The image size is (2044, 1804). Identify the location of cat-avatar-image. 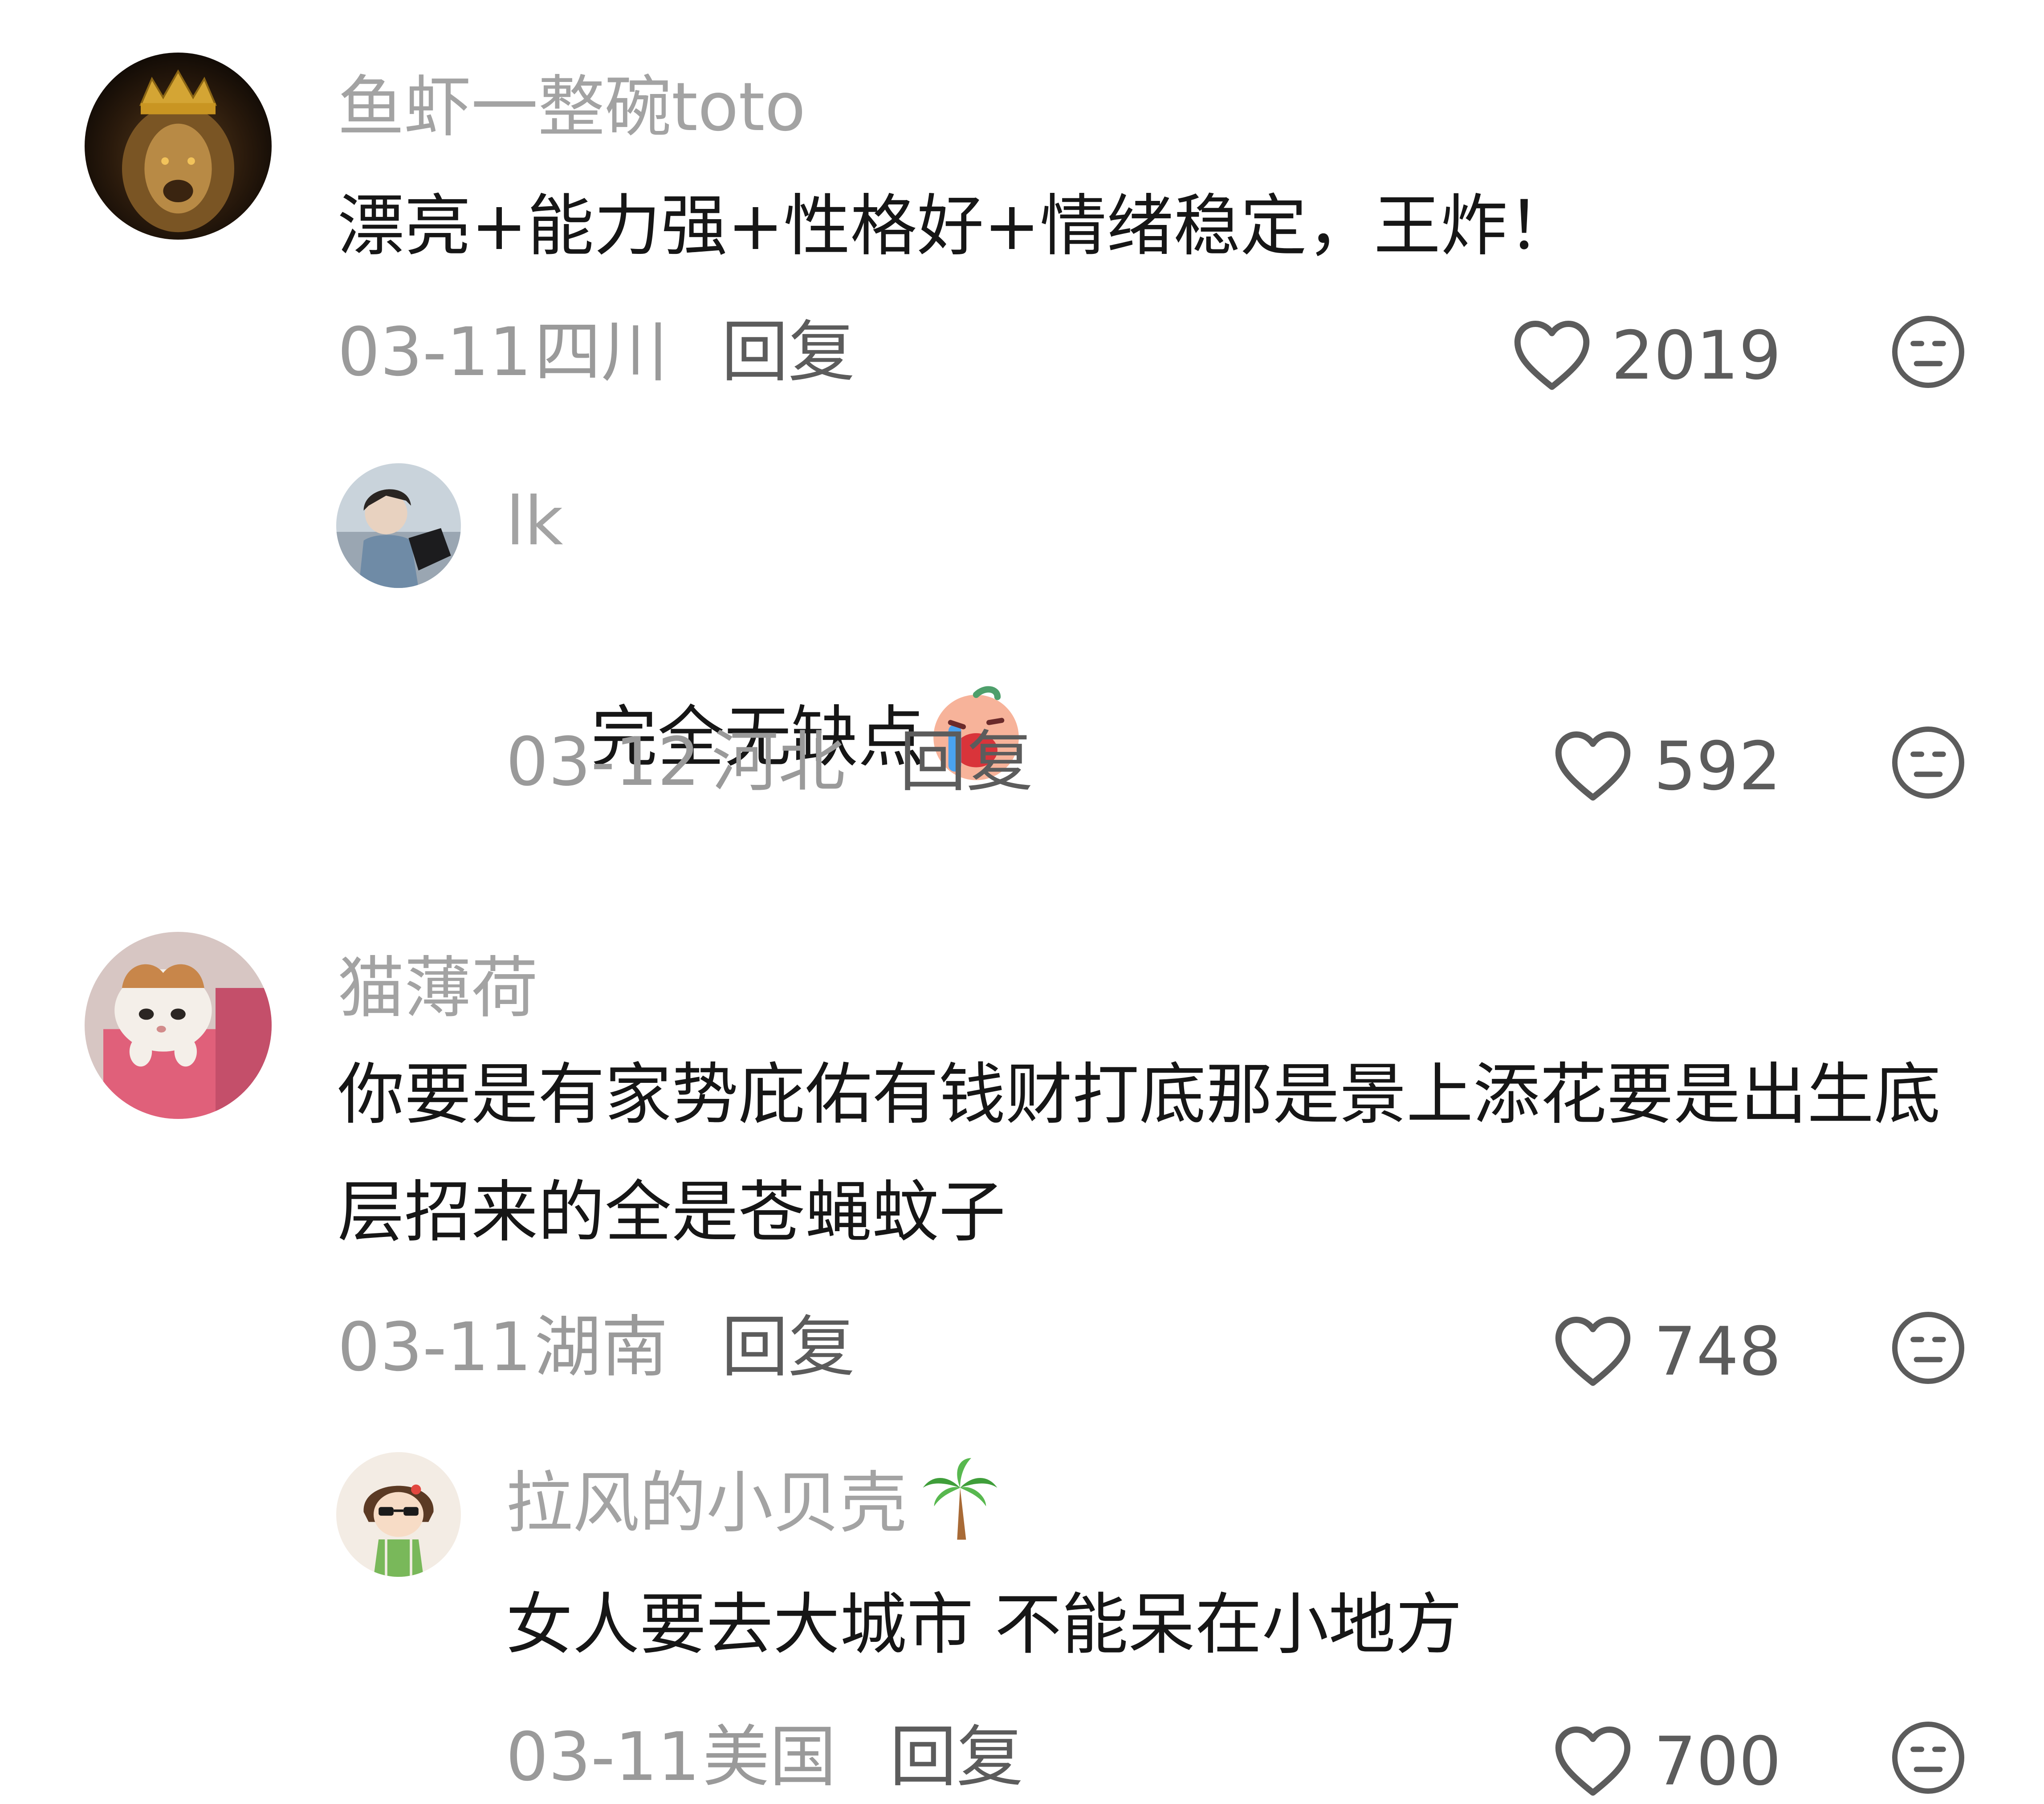
(178, 1025).